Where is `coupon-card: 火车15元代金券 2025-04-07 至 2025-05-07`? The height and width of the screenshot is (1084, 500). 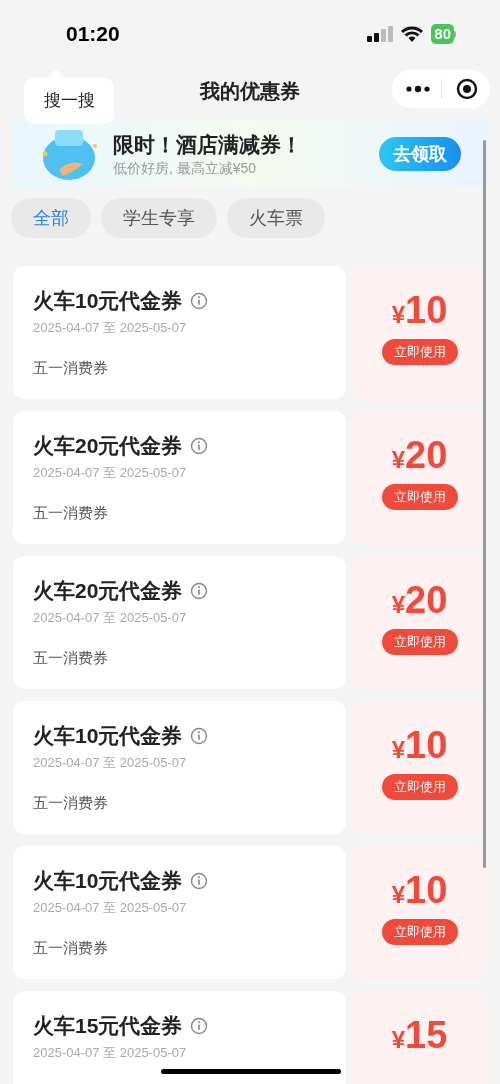
coupon-card: 火车15元代金券 2025-04-07 至 2025-05-07 is located at coordinates (179, 1037).